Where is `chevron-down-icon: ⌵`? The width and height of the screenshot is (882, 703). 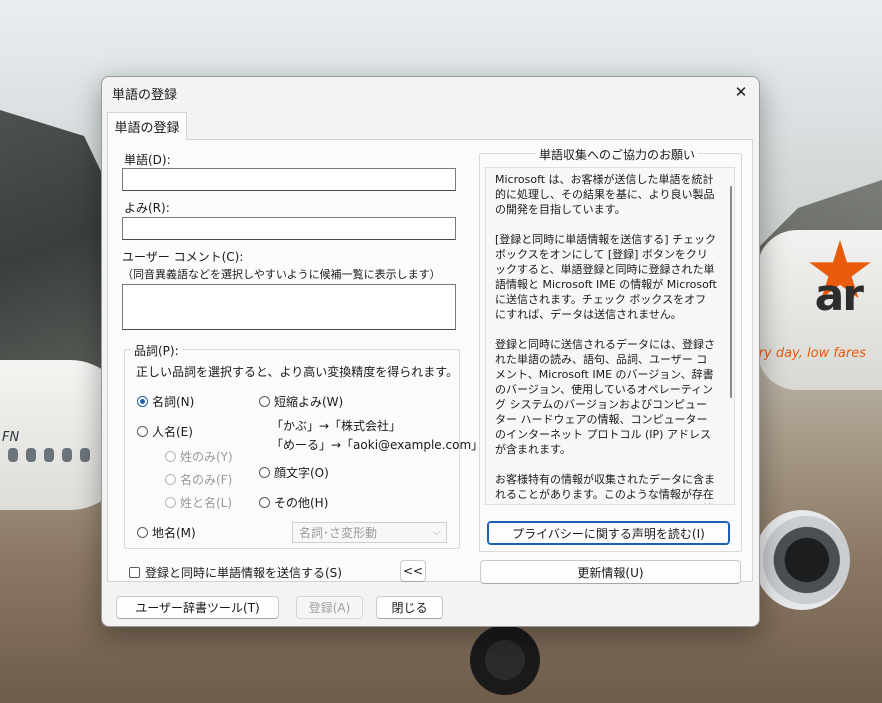
chevron-down-icon: ⌵ is located at coordinates (436, 532).